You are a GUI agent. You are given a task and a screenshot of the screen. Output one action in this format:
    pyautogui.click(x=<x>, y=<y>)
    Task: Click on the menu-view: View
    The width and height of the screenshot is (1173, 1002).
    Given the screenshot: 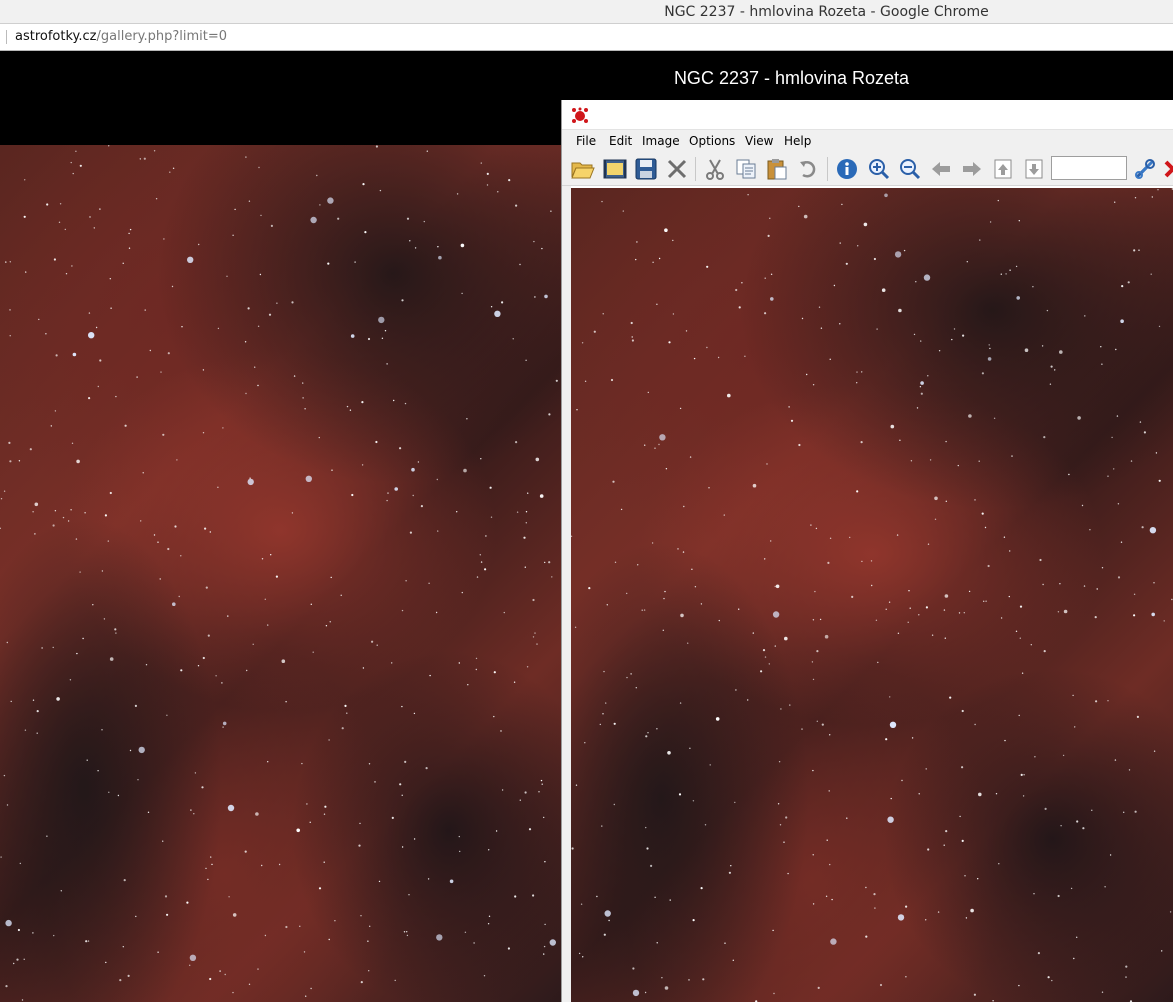 What is the action you would take?
    pyautogui.click(x=759, y=141)
    